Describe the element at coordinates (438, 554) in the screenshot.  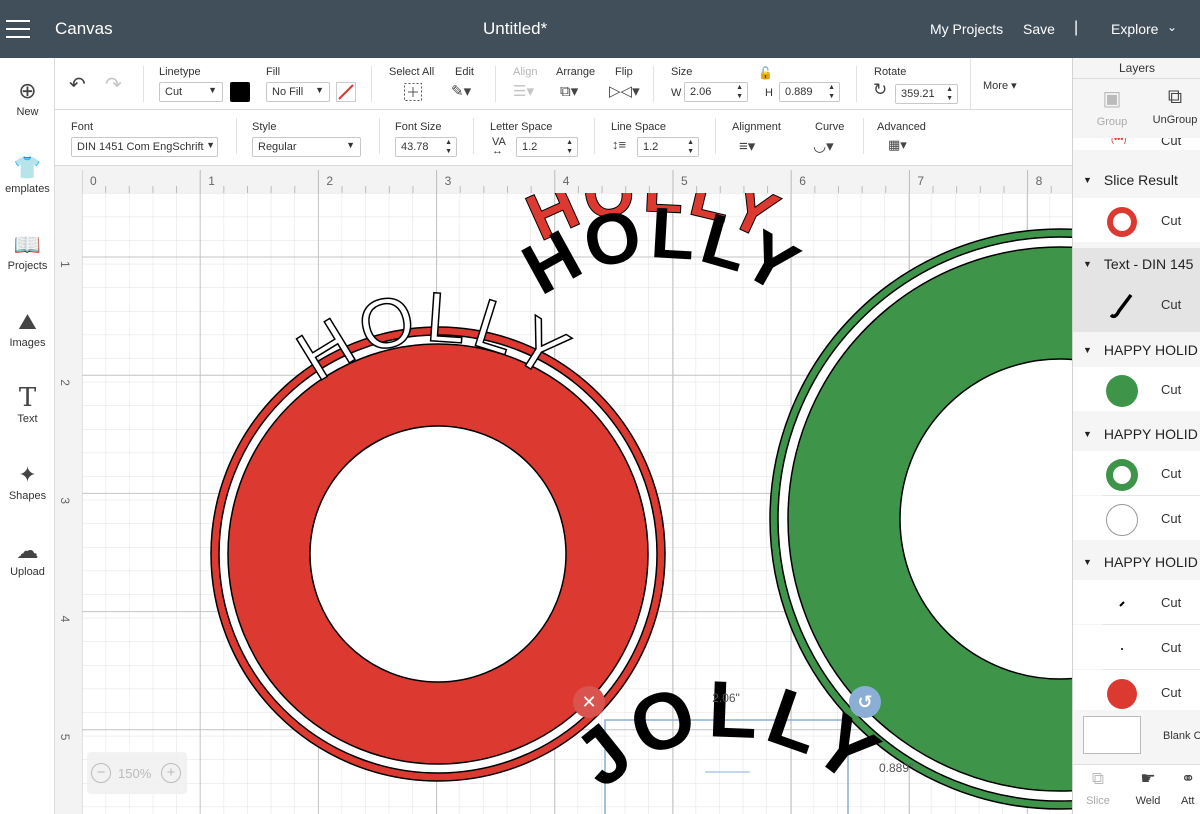
I see `red-ring-hole` at that location.